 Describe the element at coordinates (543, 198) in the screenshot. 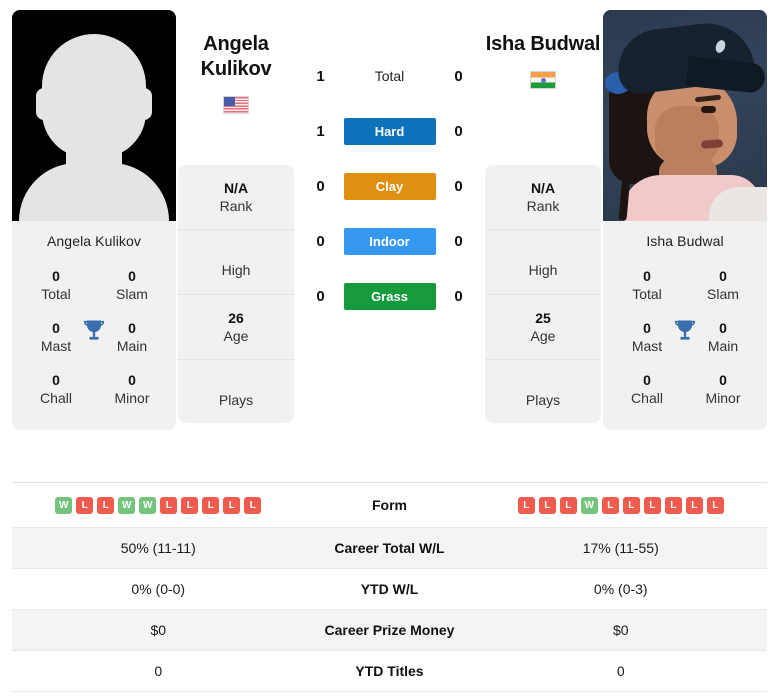

I see `right-rank-section: N/A Rank` at that location.